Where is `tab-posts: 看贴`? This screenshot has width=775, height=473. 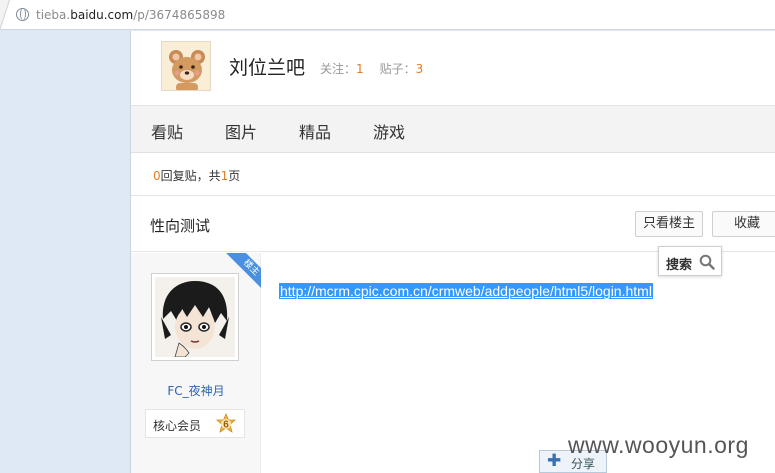
tab-posts: 看贴 is located at coordinates (167, 131).